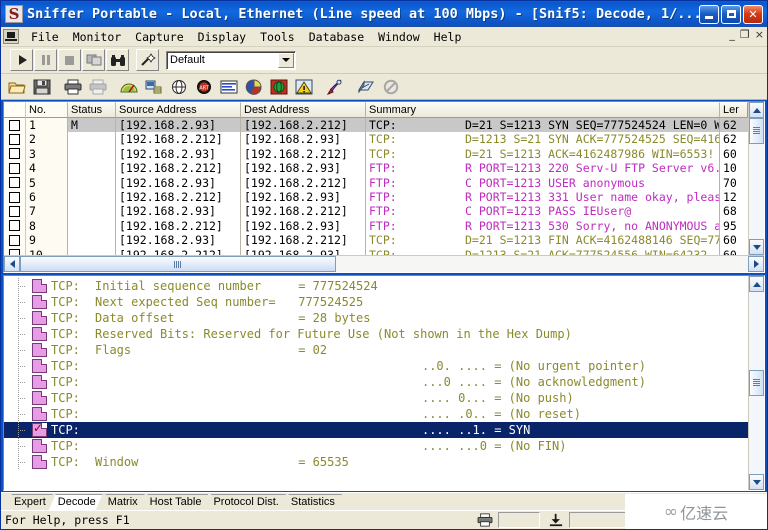 The width and height of the screenshot is (768, 530). What do you see at coordinates (376, 318) in the screenshot?
I see `decode-row: TCP: Data offset = 28 bytes` at bounding box center [376, 318].